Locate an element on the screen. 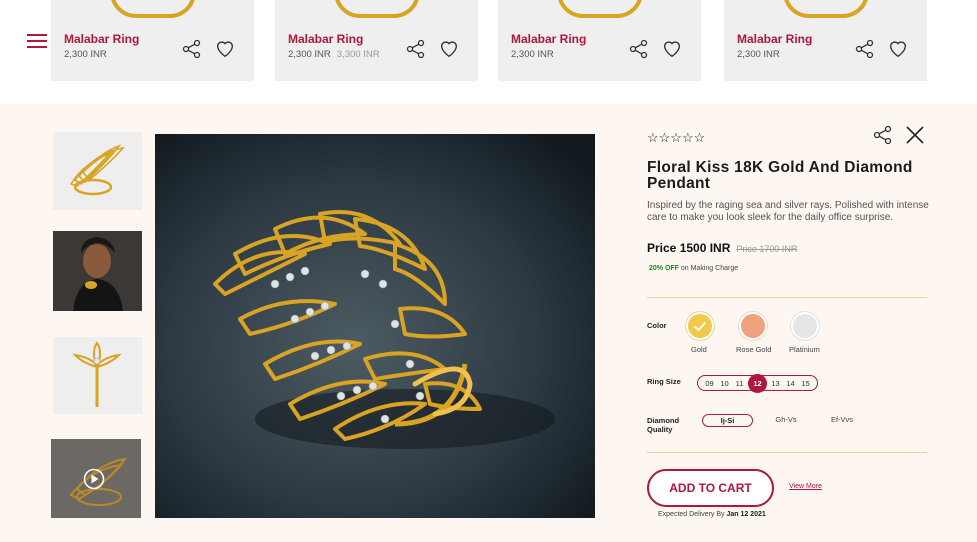  thumbnail-video is located at coordinates (96, 478).